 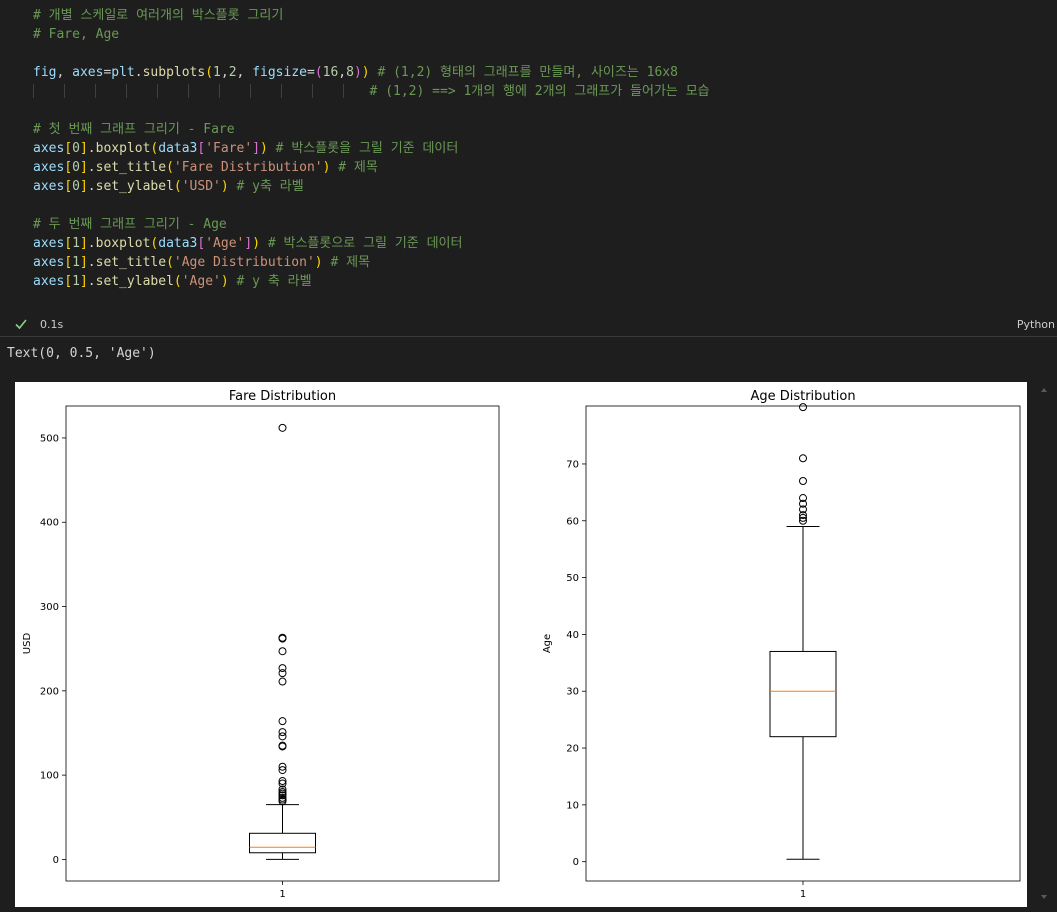 I want to click on code-token: # 첫 번째 그래프 그리기 - Fare, so click(x=134, y=129).